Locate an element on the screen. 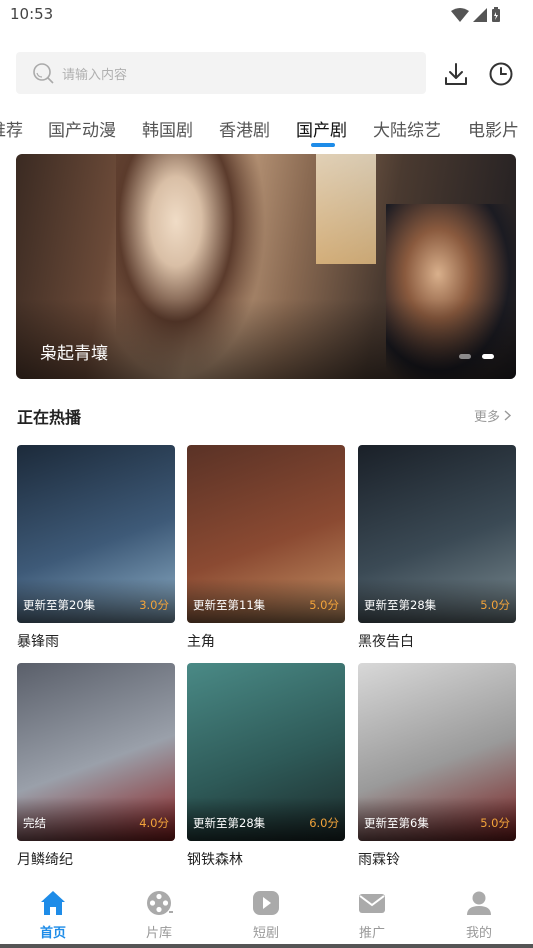 The width and height of the screenshot is (533, 948). nav-home: 首页 is located at coordinates (53, 914).